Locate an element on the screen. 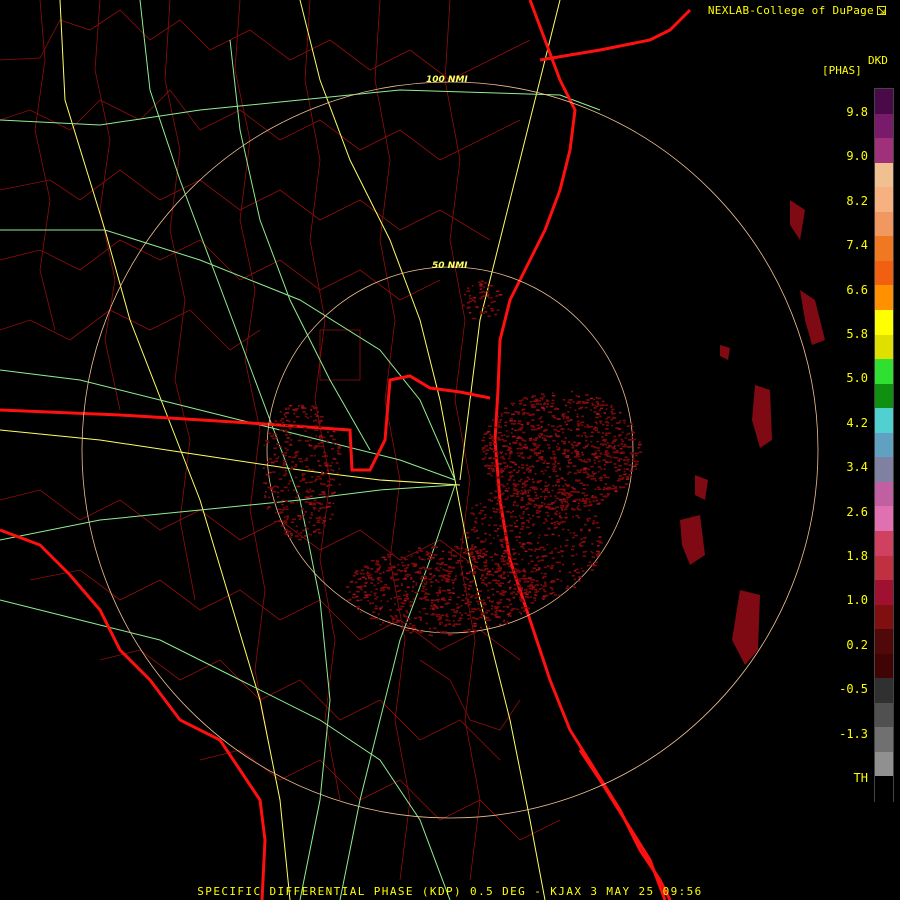  scale-label: 9.0 is located at coordinates (857, 156).